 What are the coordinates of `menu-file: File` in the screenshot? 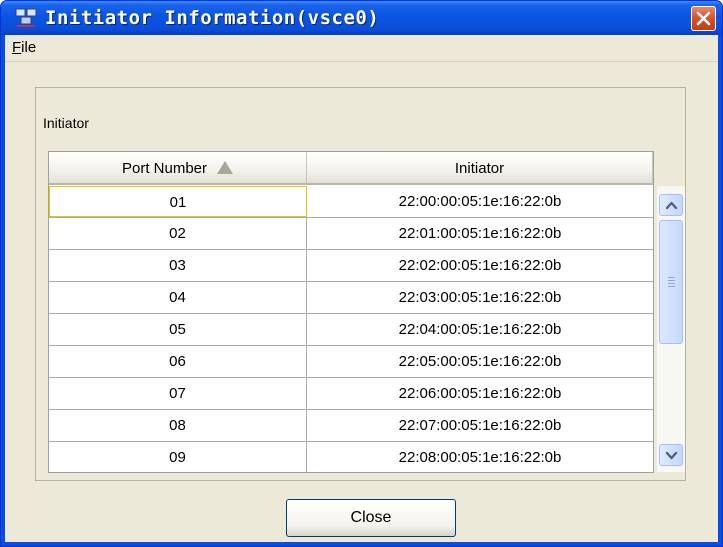 It's located at (24, 48).